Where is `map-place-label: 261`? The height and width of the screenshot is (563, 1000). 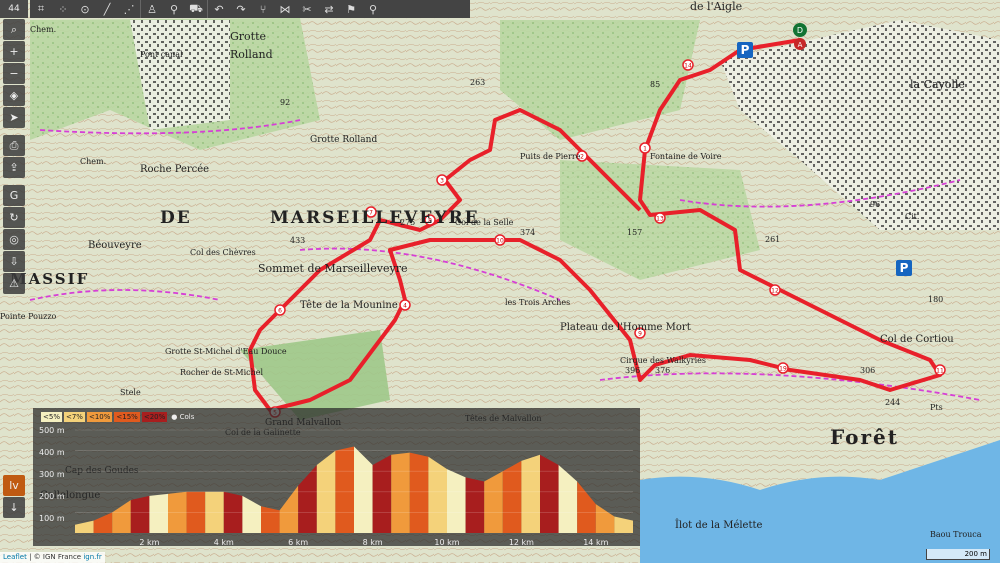 map-place-label: 261 is located at coordinates (773, 239).